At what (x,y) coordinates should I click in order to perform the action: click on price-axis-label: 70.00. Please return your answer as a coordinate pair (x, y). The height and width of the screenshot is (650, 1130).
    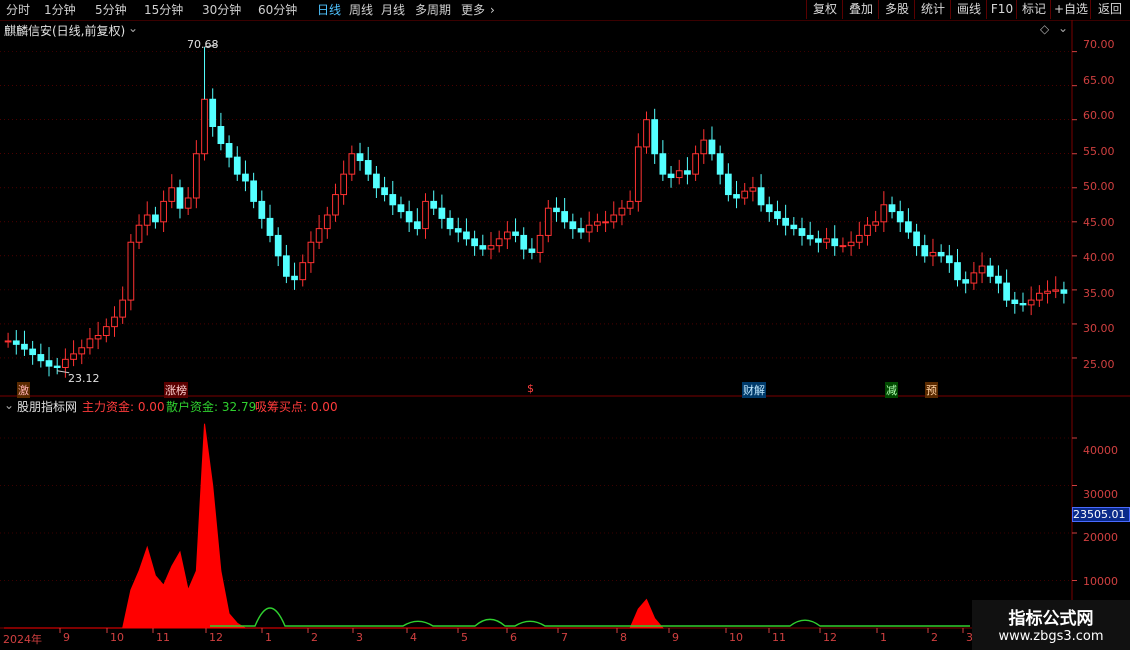
    Looking at the image, I should click on (1099, 44).